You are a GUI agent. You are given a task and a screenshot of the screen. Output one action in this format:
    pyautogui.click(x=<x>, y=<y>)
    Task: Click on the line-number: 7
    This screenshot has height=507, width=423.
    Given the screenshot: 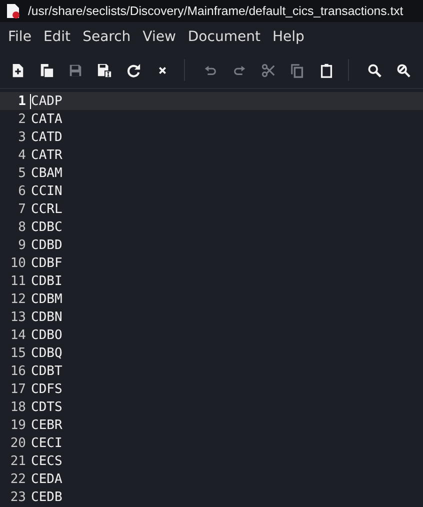 What is the action you would take?
    pyautogui.click(x=22, y=209)
    